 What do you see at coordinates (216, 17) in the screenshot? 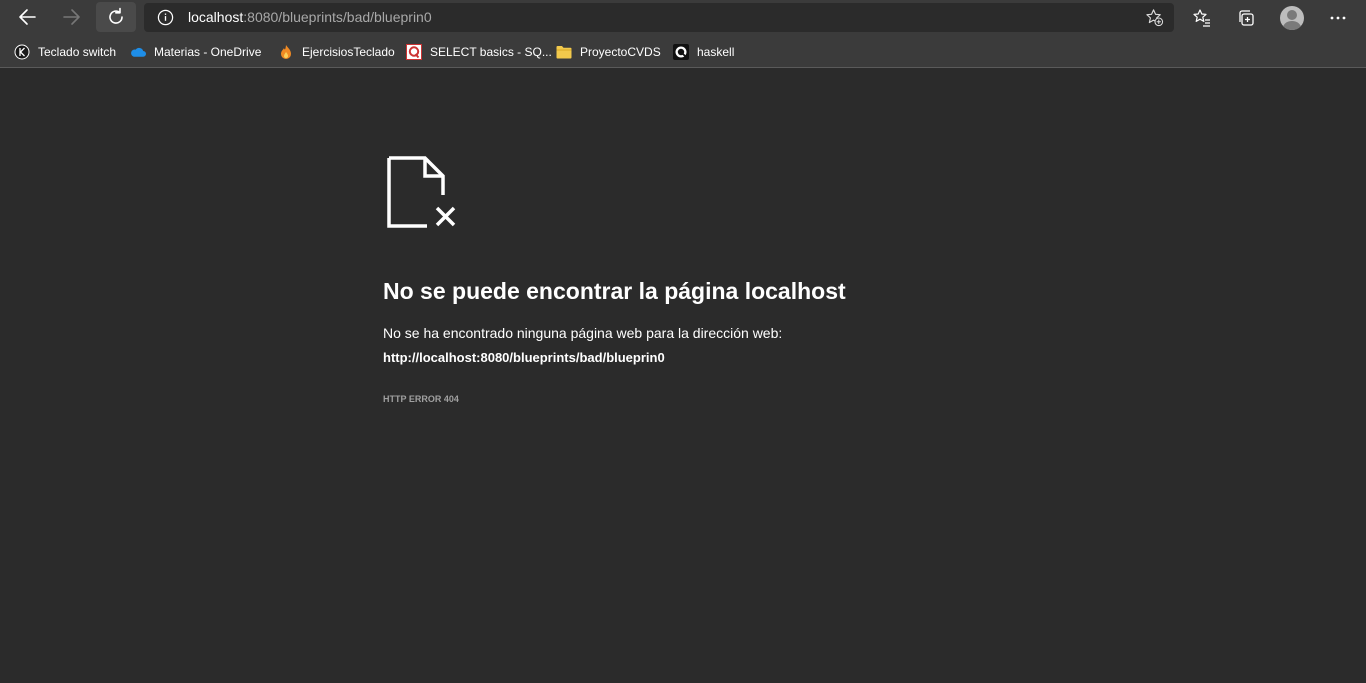
I see `address-host: localhost` at bounding box center [216, 17].